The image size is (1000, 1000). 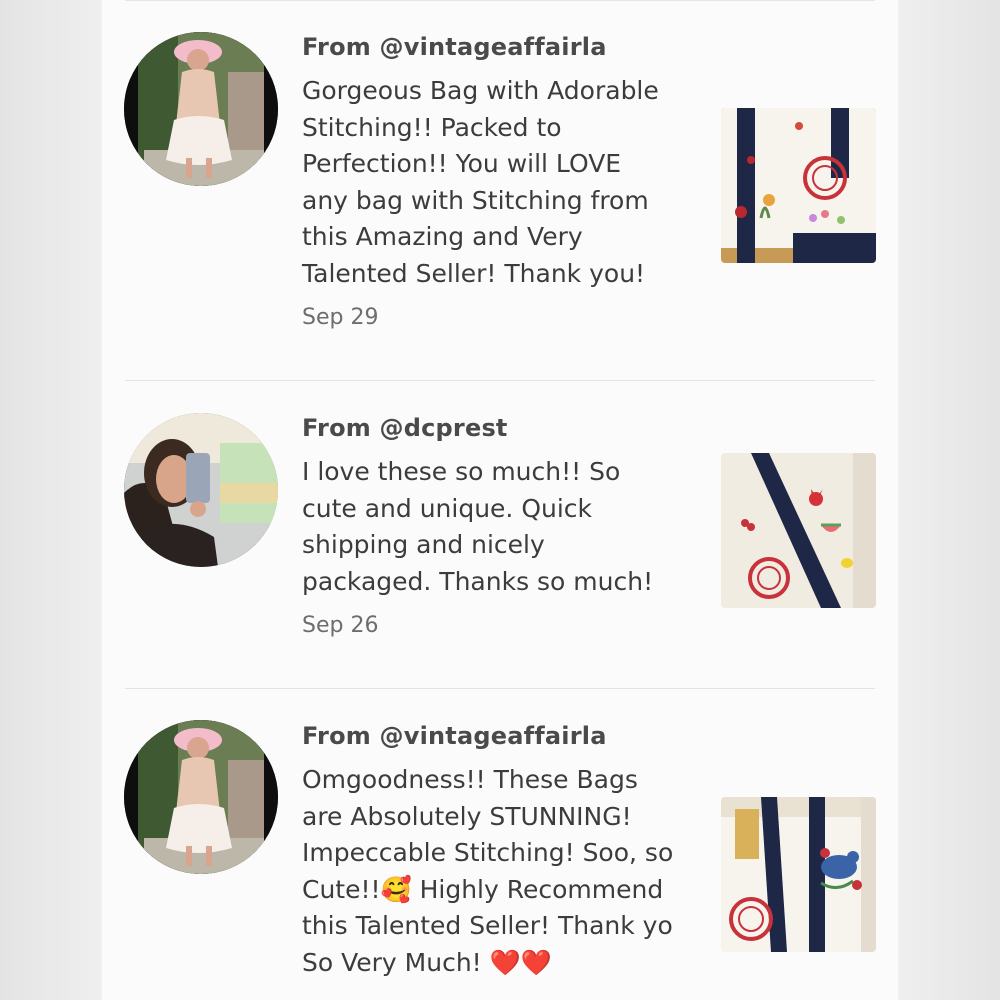 I want to click on background-left, so click(x=51, y=500).